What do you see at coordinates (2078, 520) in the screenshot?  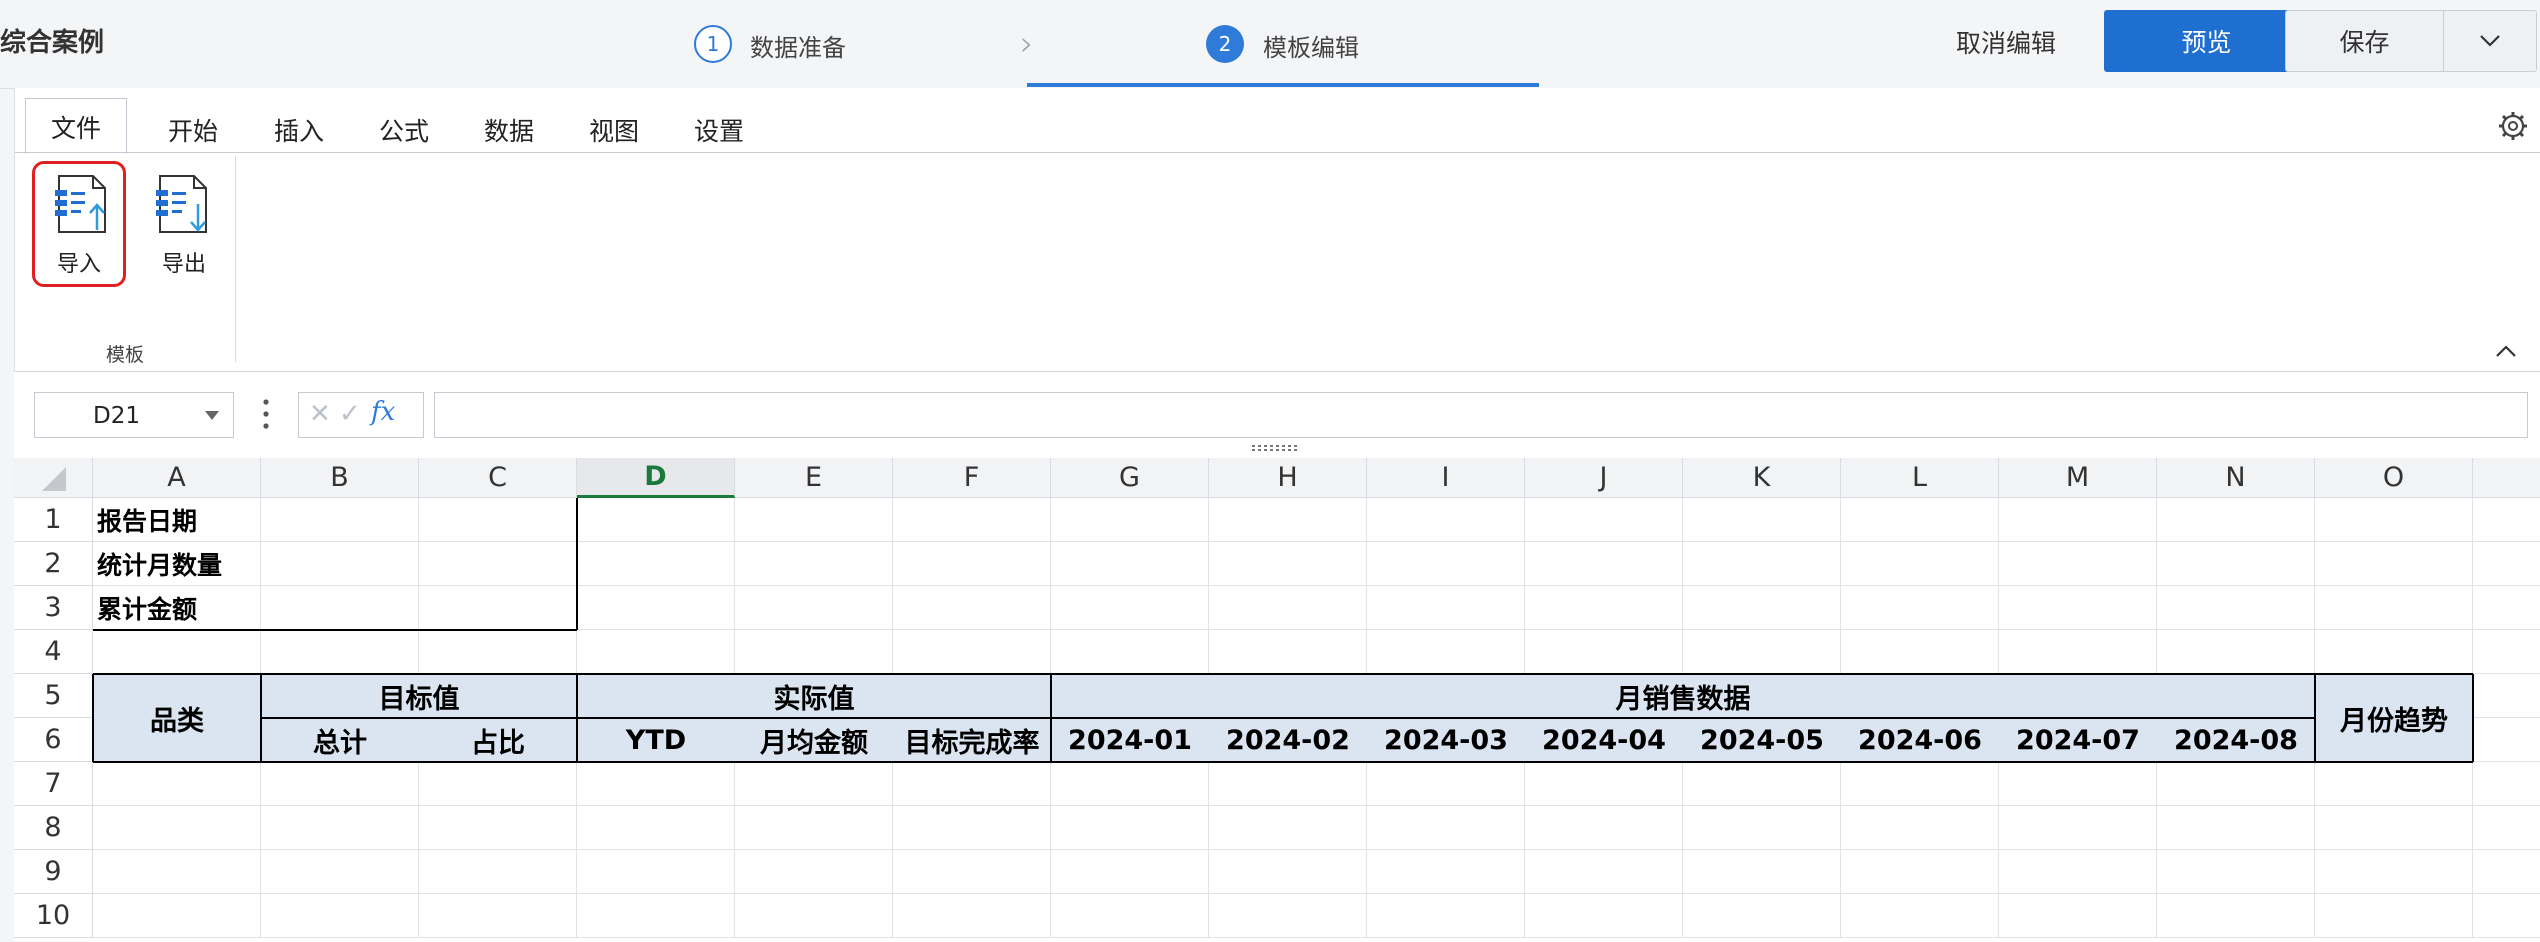 I see `cell-m1` at bounding box center [2078, 520].